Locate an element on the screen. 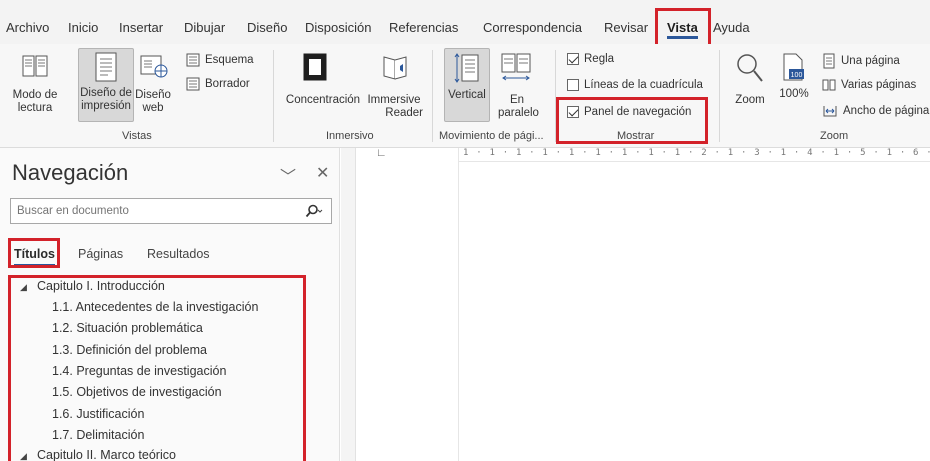 This screenshot has width=930, height=461. regla-check-icon is located at coordinates (573, 59).